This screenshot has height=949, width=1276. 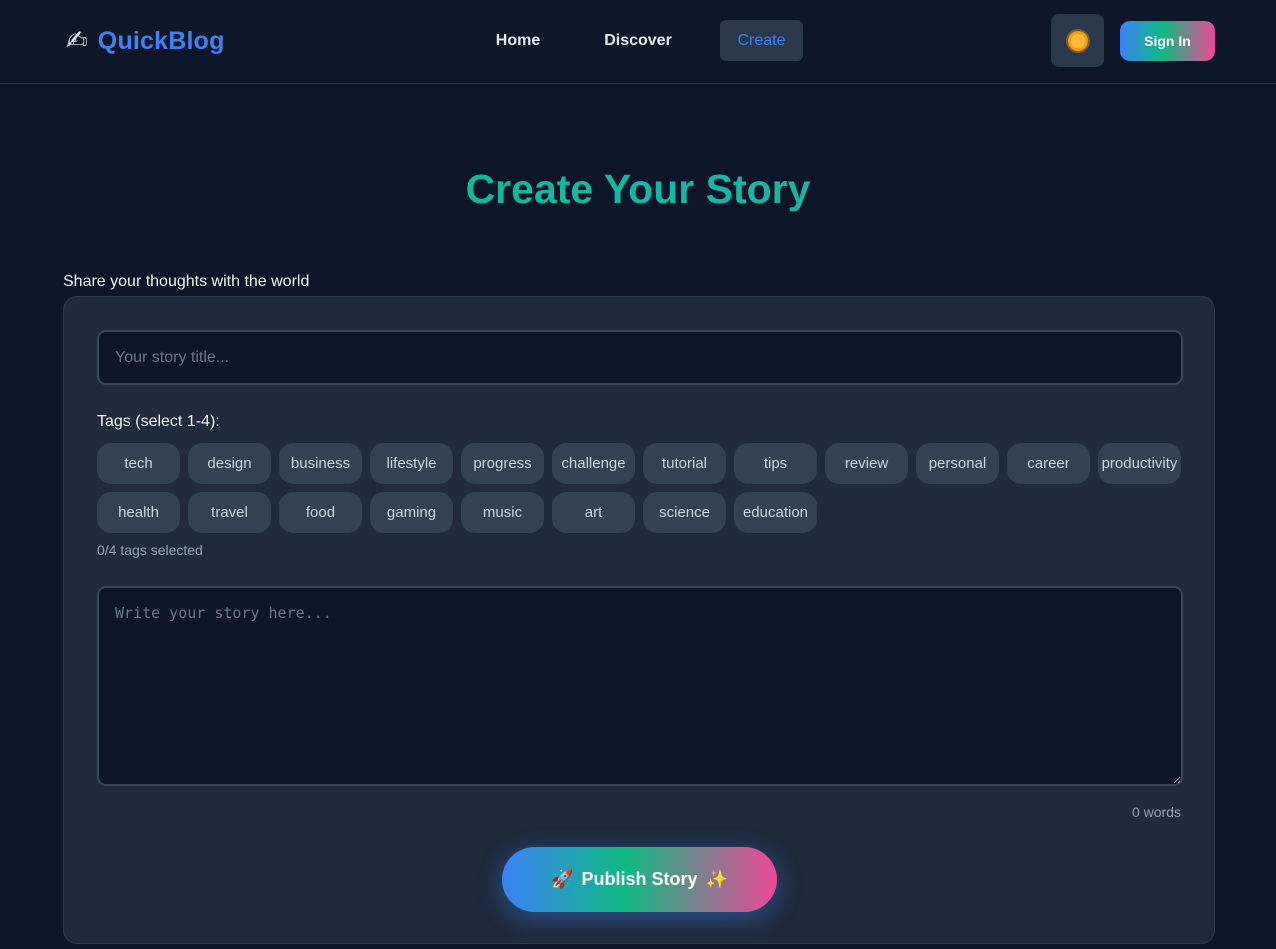 I want to click on nav-discover: Discover, so click(x=638, y=40).